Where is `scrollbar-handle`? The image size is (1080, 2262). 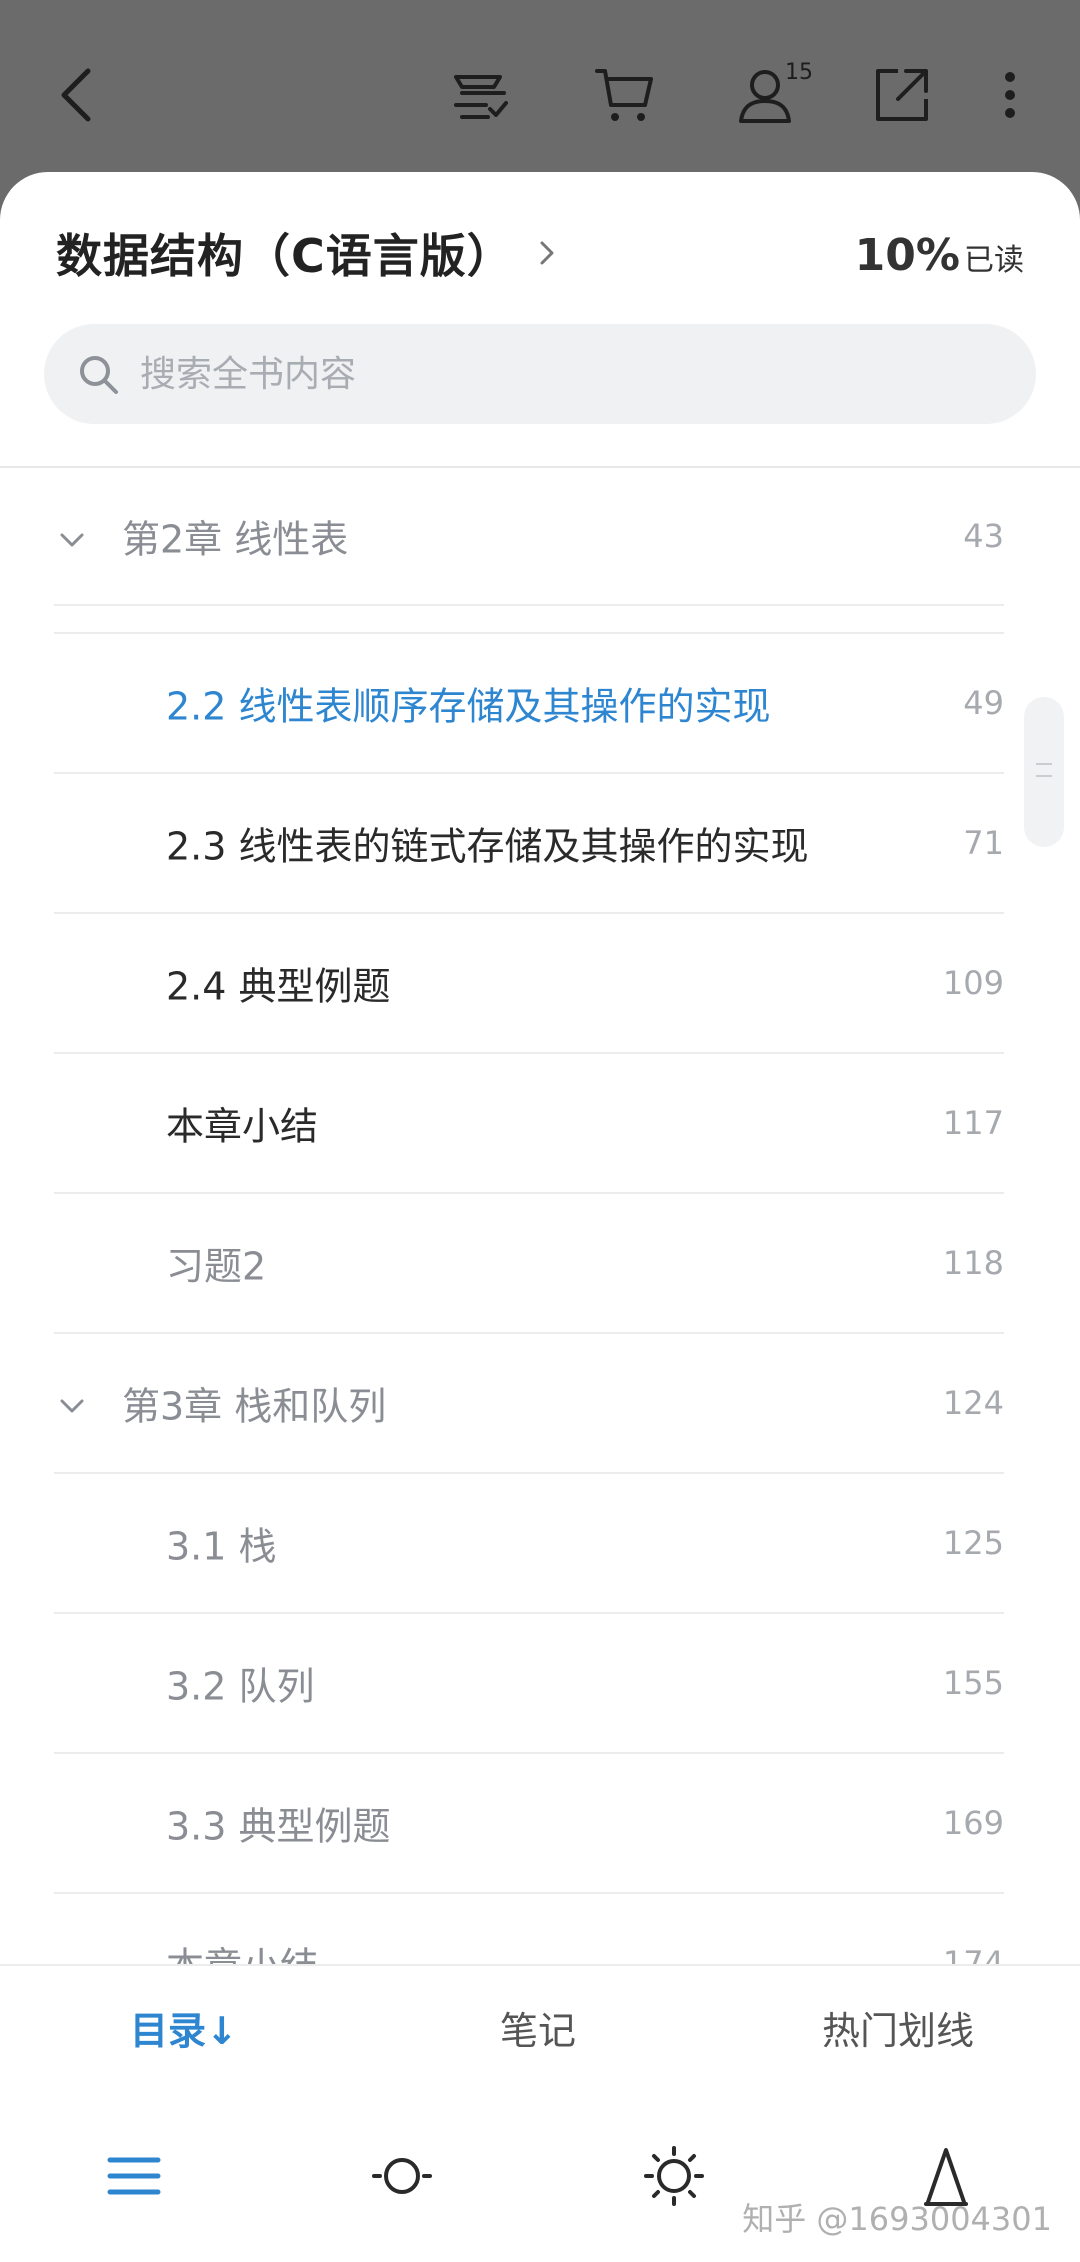 scrollbar-handle is located at coordinates (1044, 772).